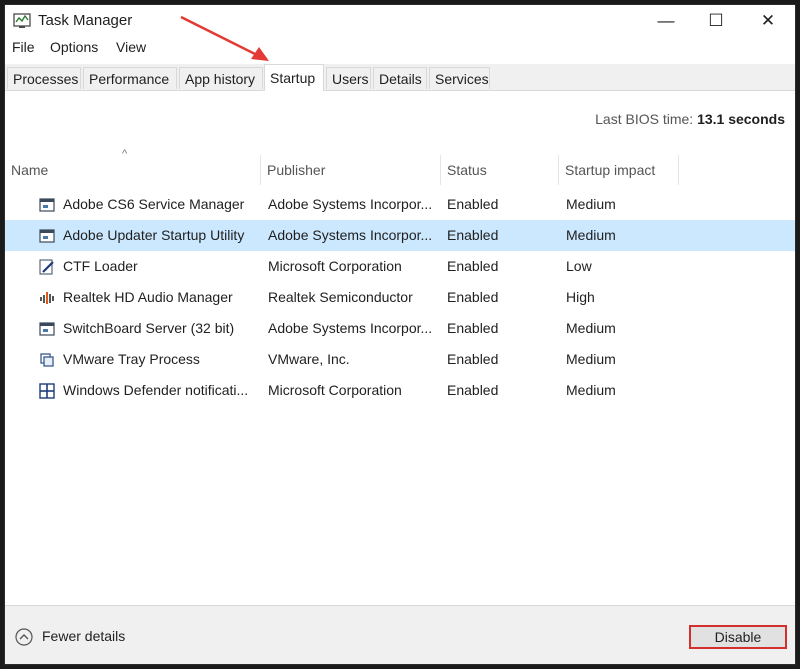 The image size is (800, 669). Describe the element at coordinates (148, 297) in the screenshot. I see `row-name: Realtek HD Audio Manager` at that location.